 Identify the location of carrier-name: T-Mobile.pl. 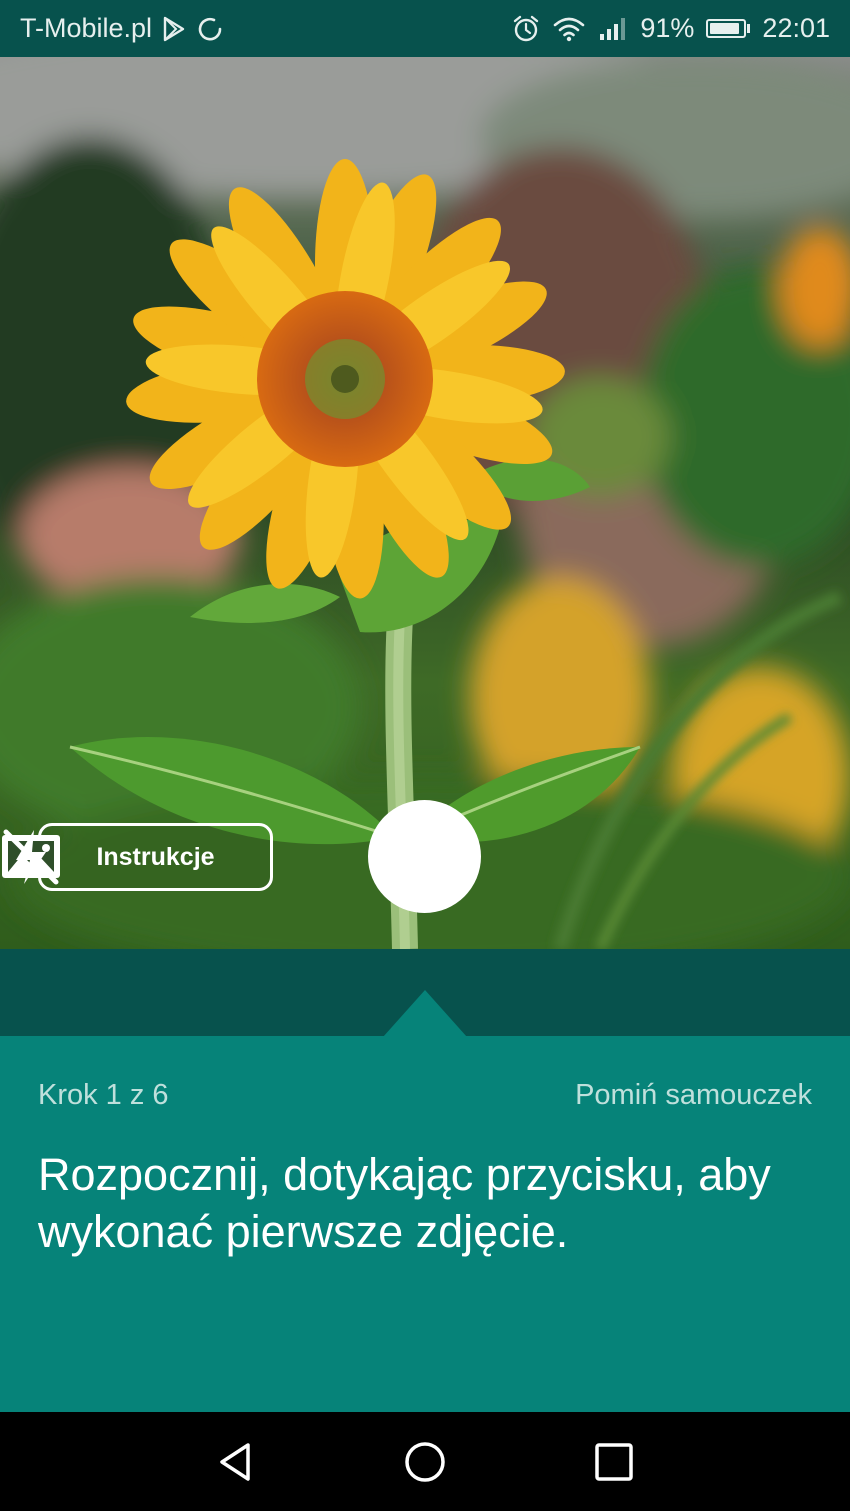
(86, 28).